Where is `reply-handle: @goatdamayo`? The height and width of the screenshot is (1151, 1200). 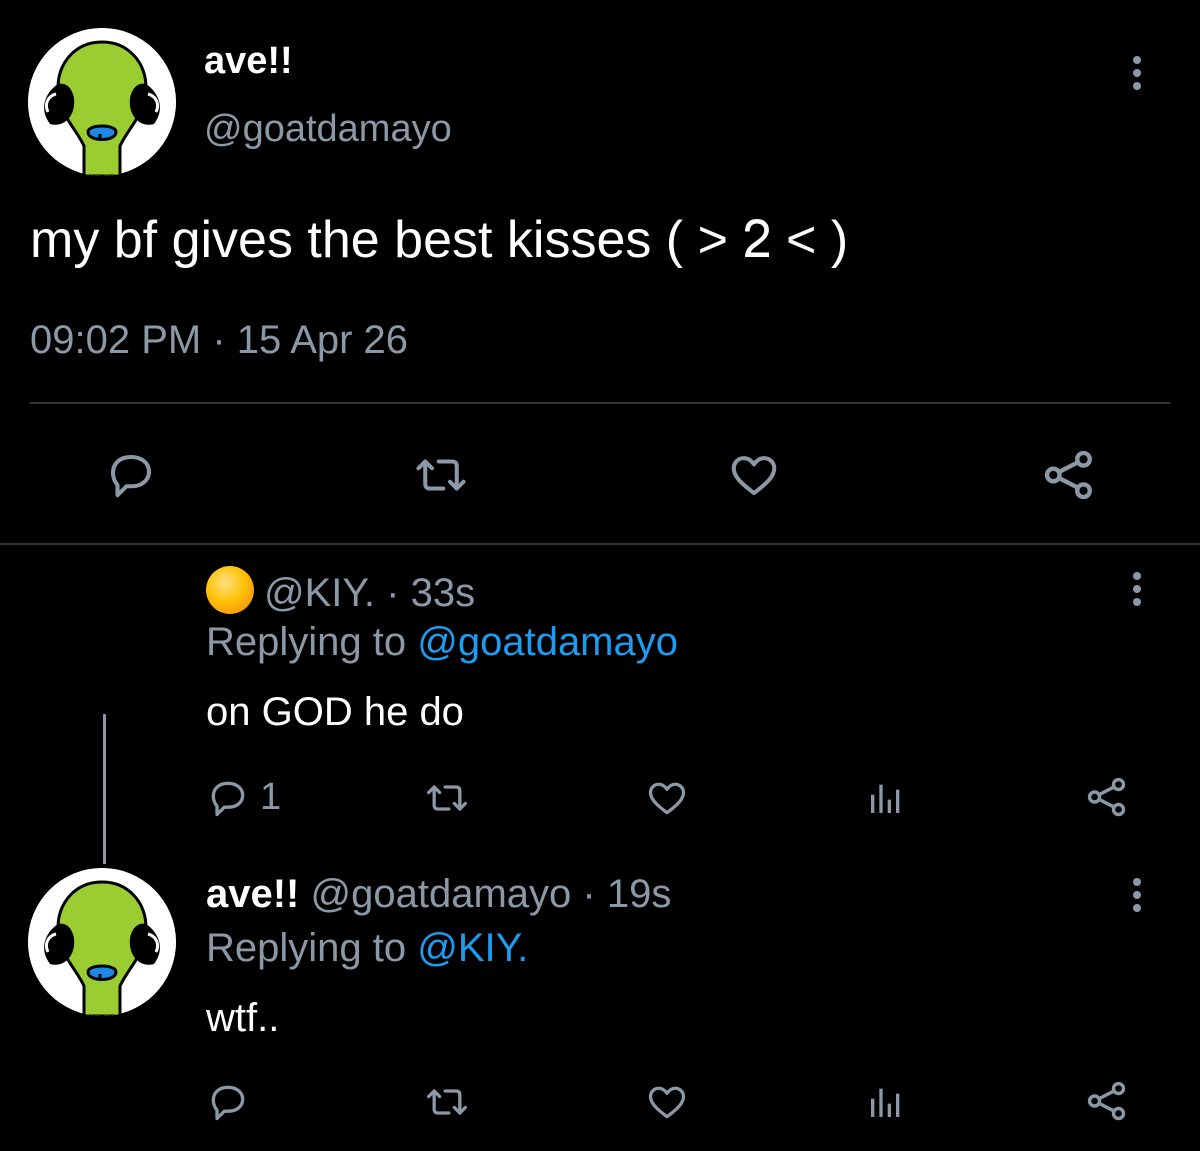 reply-handle: @goatdamayo is located at coordinates (441, 894).